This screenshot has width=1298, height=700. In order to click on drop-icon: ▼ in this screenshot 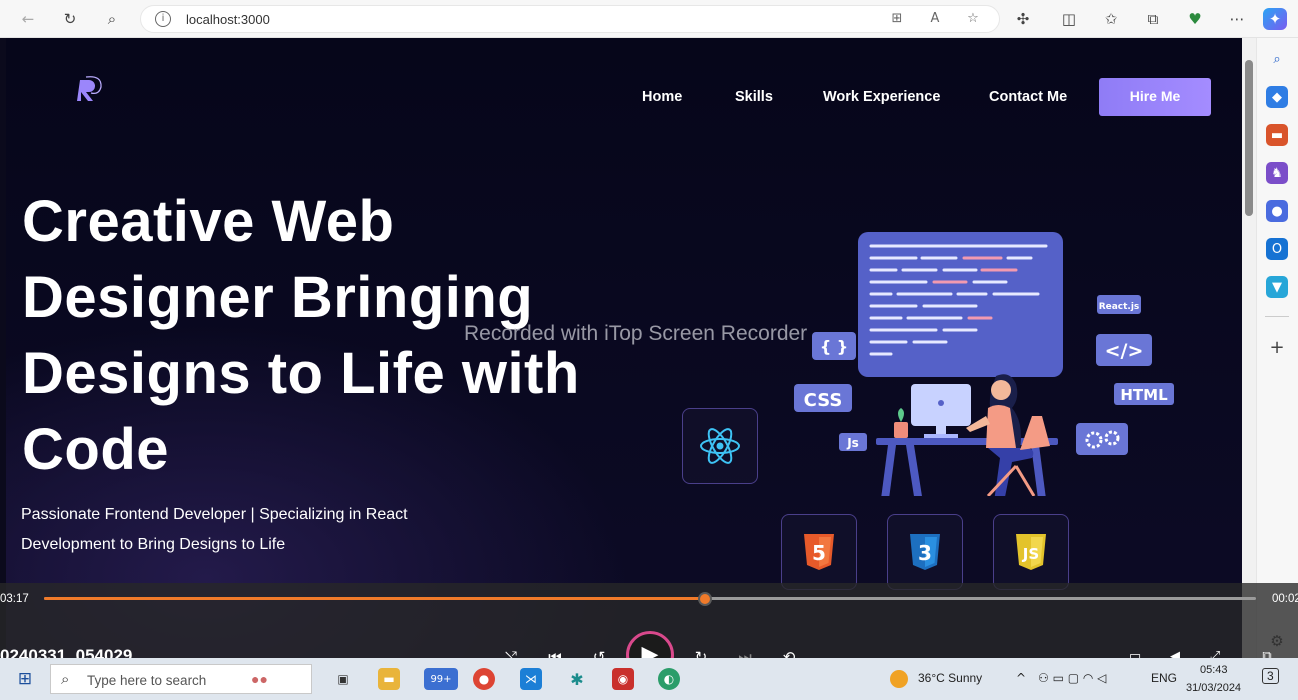, I will do `click(1277, 287)`.